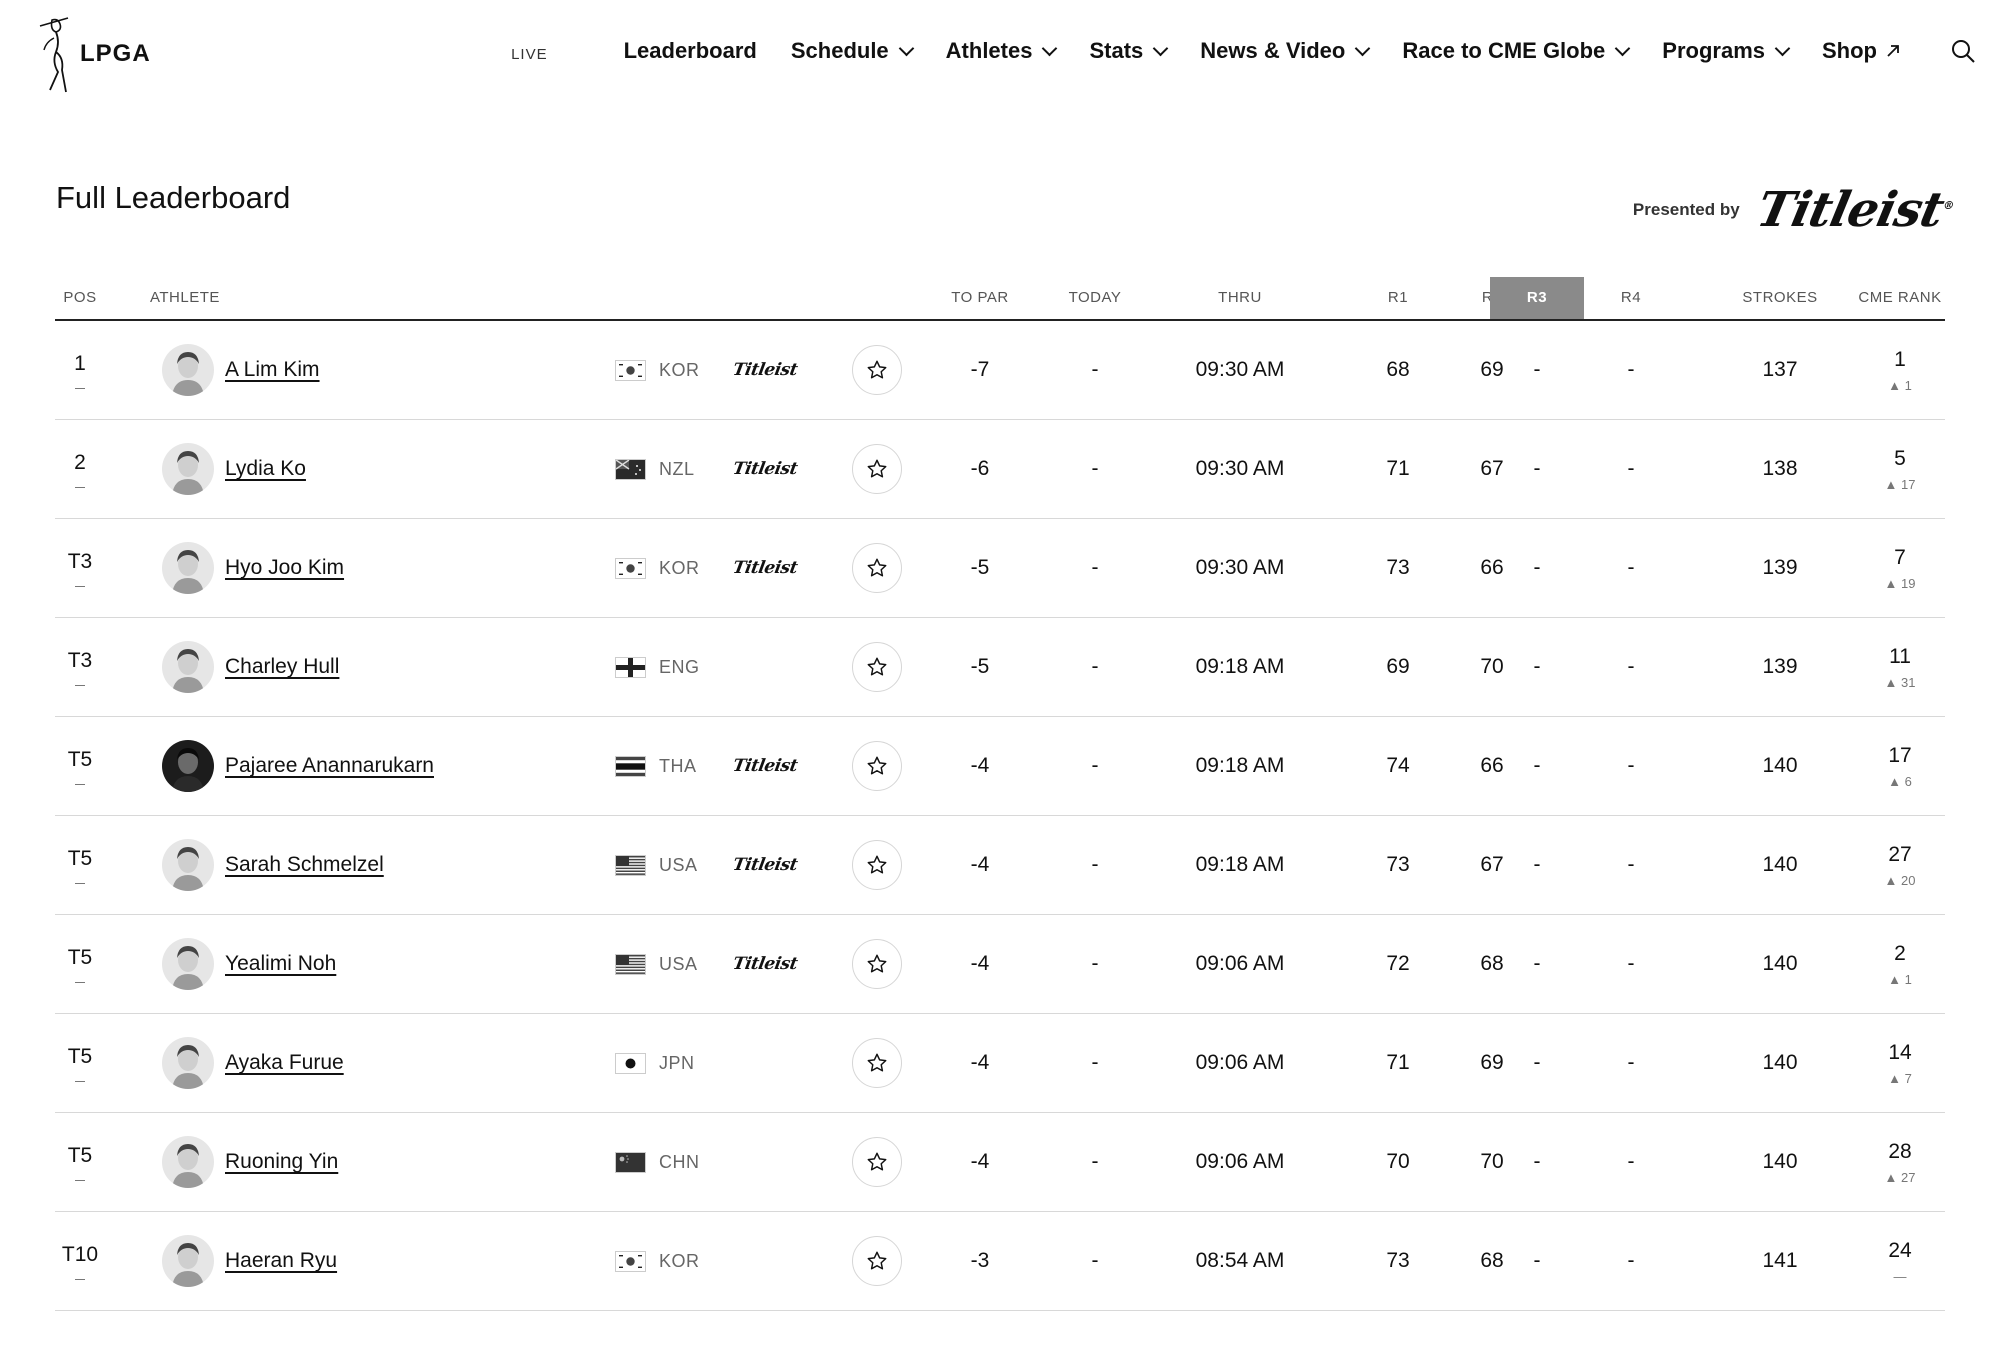 This screenshot has width=1992, height=1346. What do you see at coordinates (80, 1261) in the screenshot?
I see `position-cell: T10` at bounding box center [80, 1261].